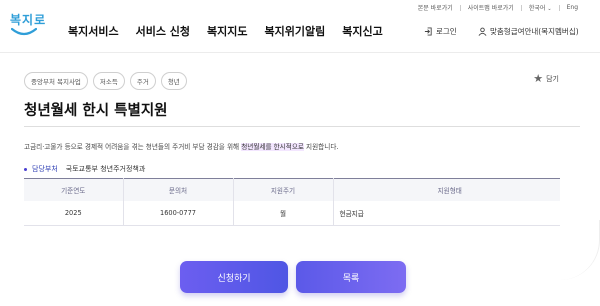 The height and width of the screenshot is (306, 600). I want to click on main-nav: 복지서비스 서비스 신청 복지지도 복지위기알림 복지신고, so click(234, 31).